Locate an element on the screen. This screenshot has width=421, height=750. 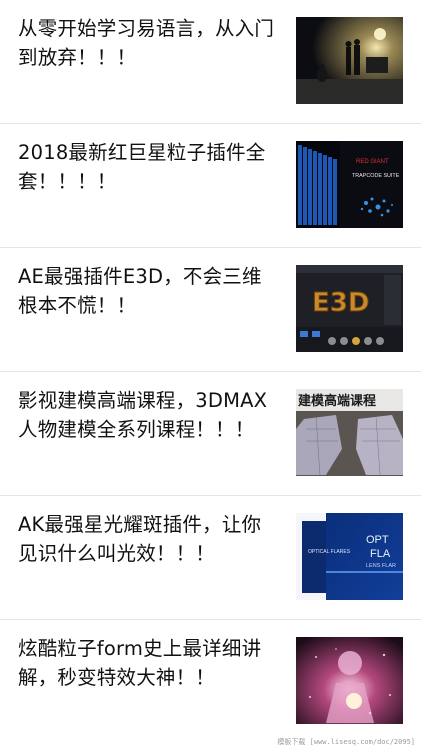
optical-flares-image: OPTICAL FLARES OPT FLA LENS FLAR is located at coordinates (349, 556).